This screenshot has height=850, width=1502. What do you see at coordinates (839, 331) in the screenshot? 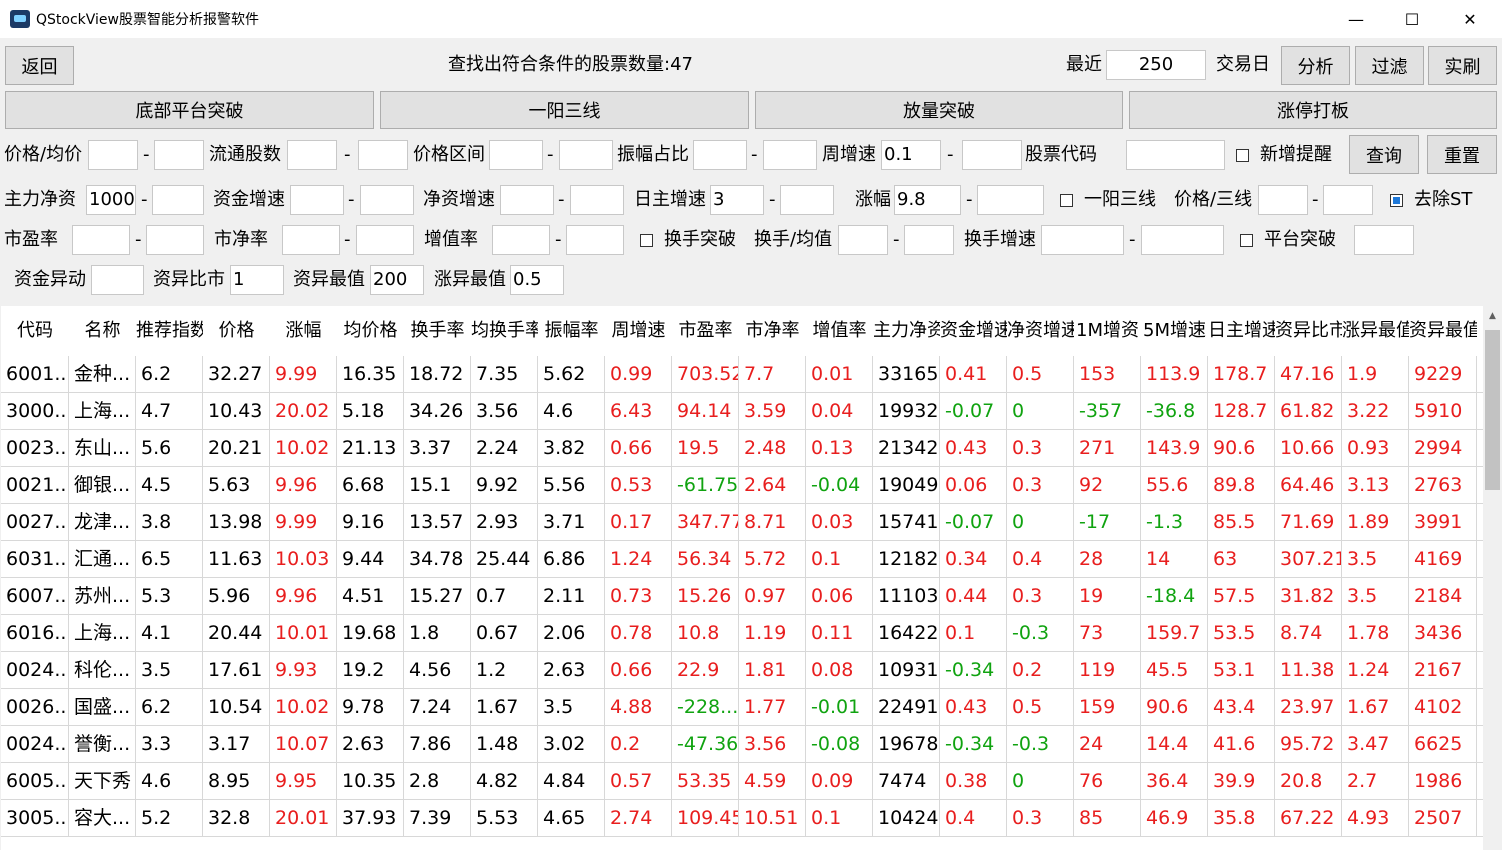
I see `column-header: 增值率` at bounding box center [839, 331].